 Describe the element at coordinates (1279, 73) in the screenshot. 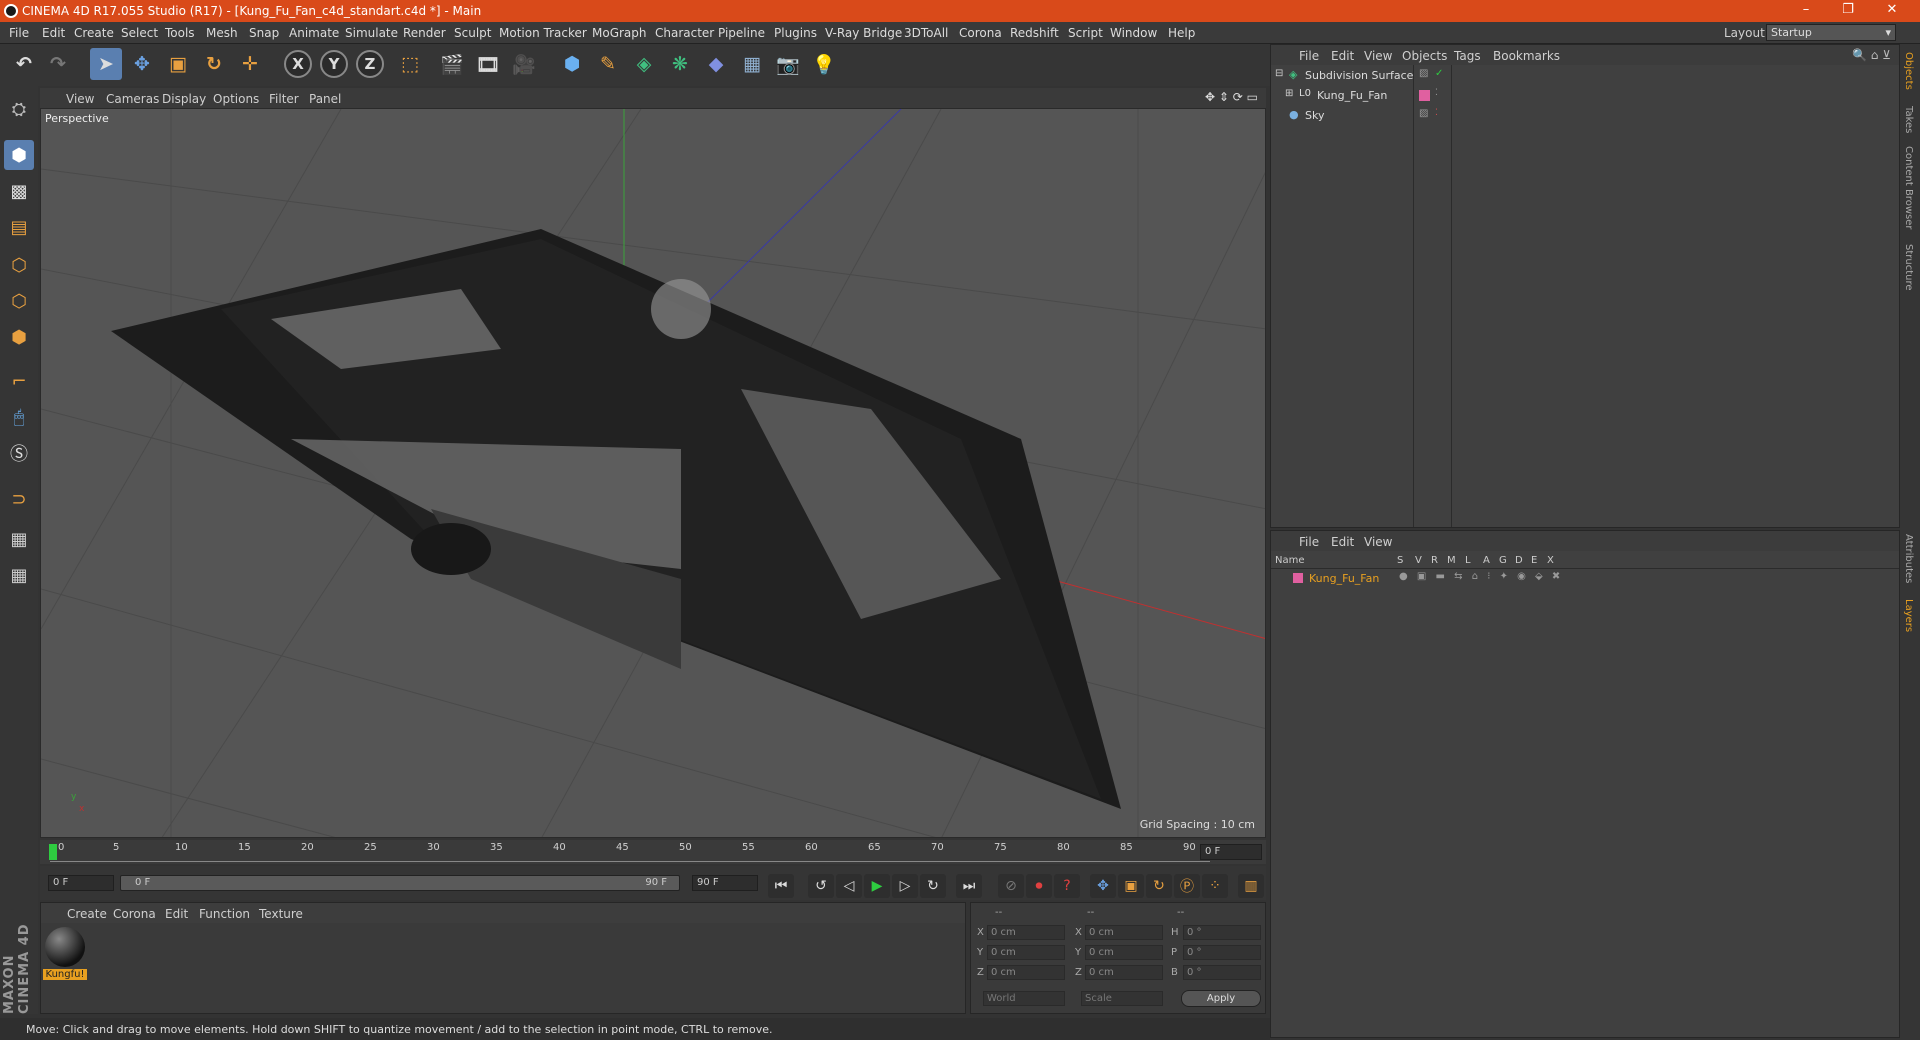

I see `tree-toggle-icon: ⊟` at that location.